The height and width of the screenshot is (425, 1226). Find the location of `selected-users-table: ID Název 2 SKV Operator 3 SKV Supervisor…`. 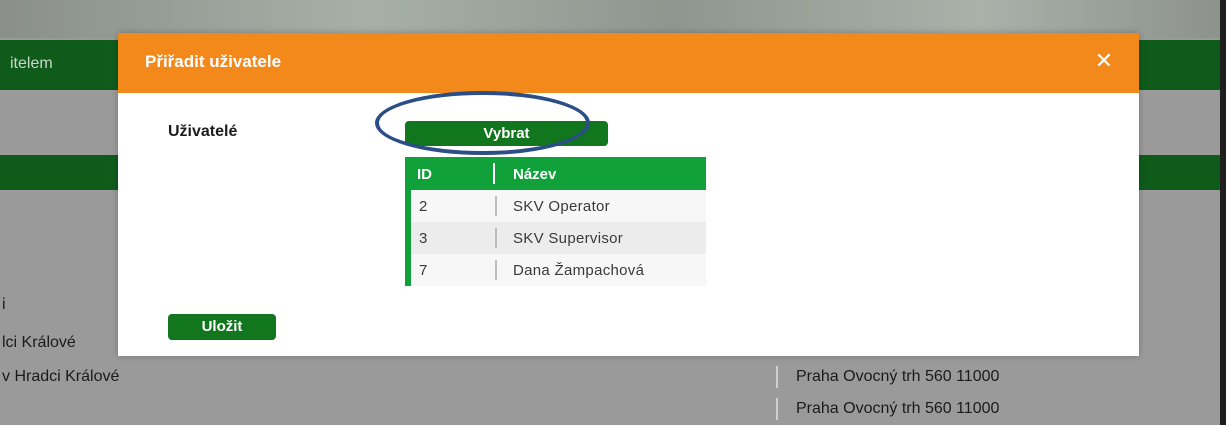

selected-users-table: ID Název 2 SKV Operator 3 SKV Supervisor… is located at coordinates (555, 221).